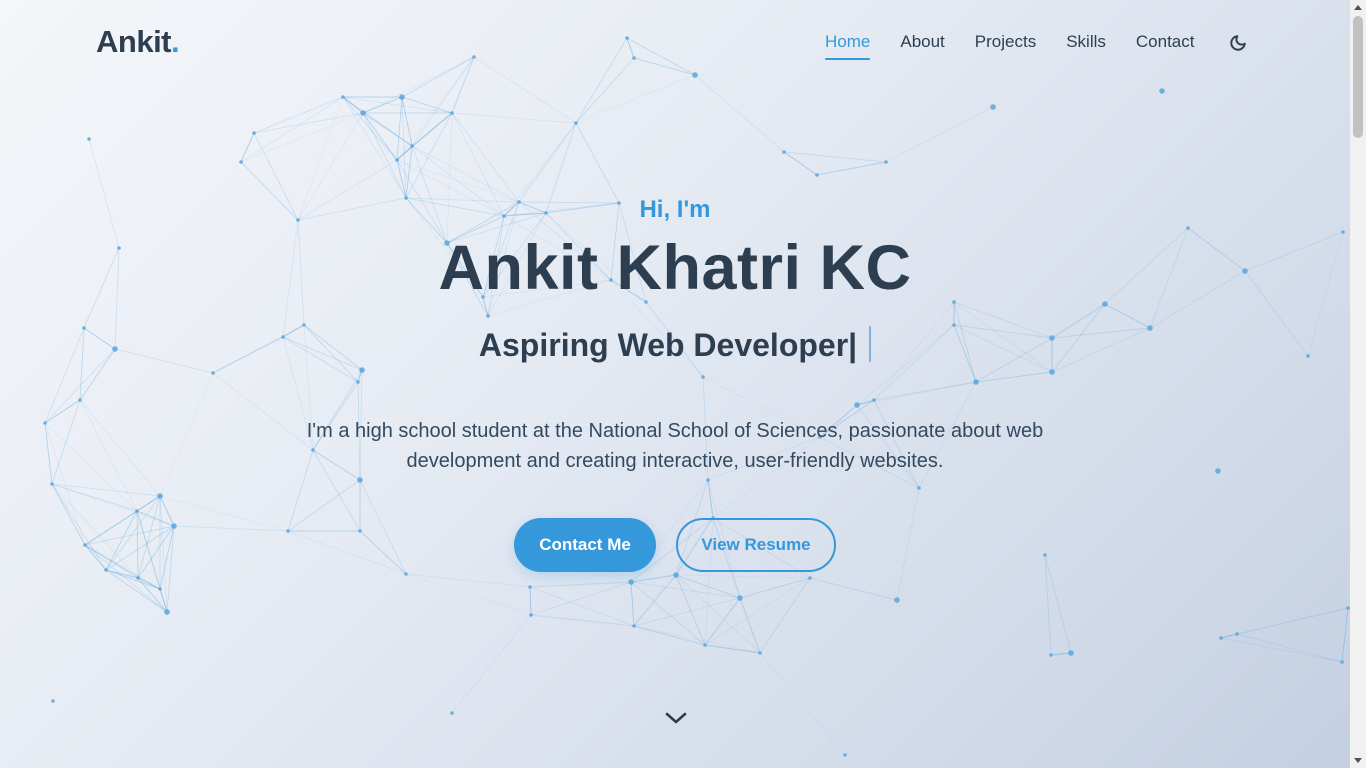 This screenshot has height=768, width=1366. What do you see at coordinates (848, 46) in the screenshot?
I see `nav-link-home: Home` at bounding box center [848, 46].